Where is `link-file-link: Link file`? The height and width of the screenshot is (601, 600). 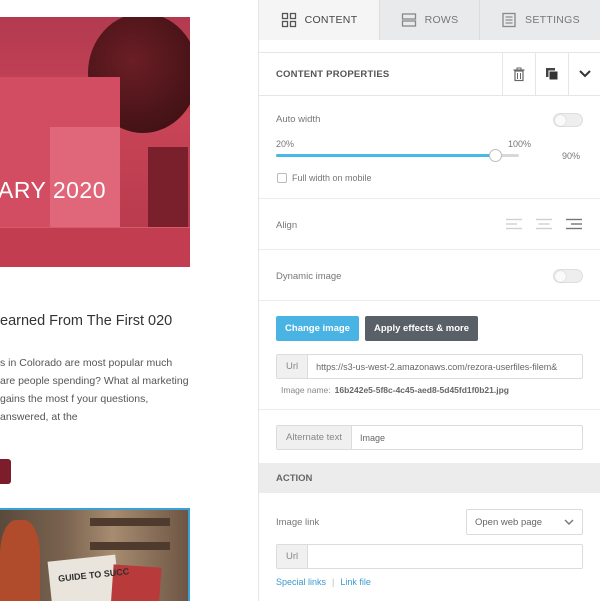
link-file-link: Link file is located at coordinates (355, 582).